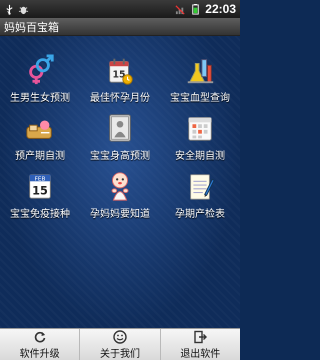 The width and height of the screenshot is (320, 360). What do you see at coordinates (120, 336) in the screenshot?
I see `smiley-icon` at bounding box center [120, 336].